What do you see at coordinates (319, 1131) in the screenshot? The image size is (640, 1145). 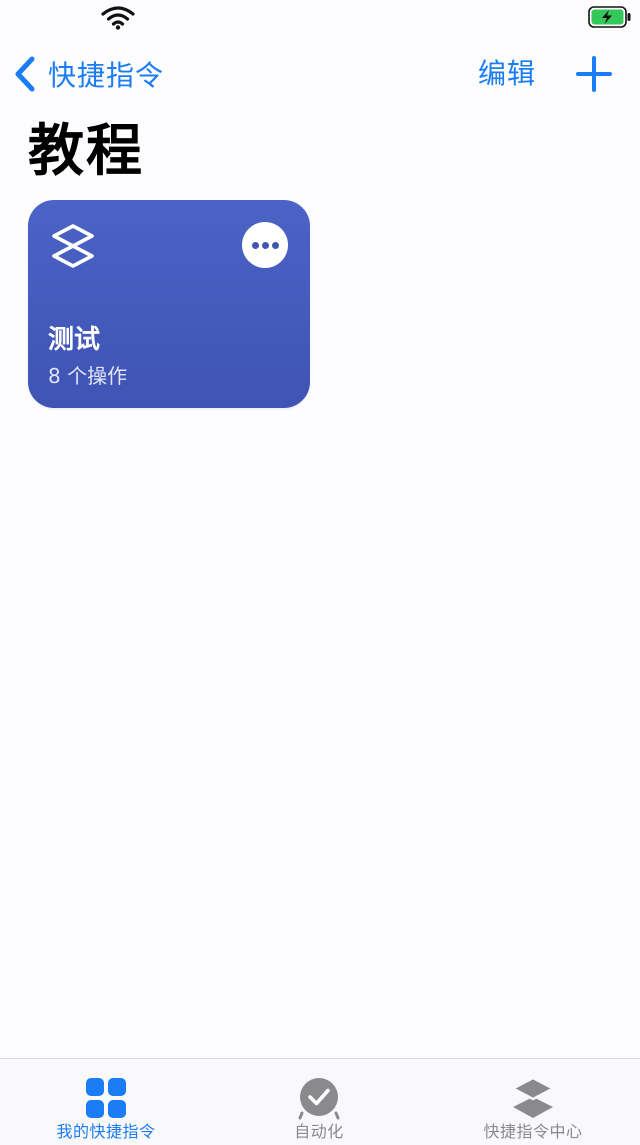 I see `tab-label: 自动化` at bounding box center [319, 1131].